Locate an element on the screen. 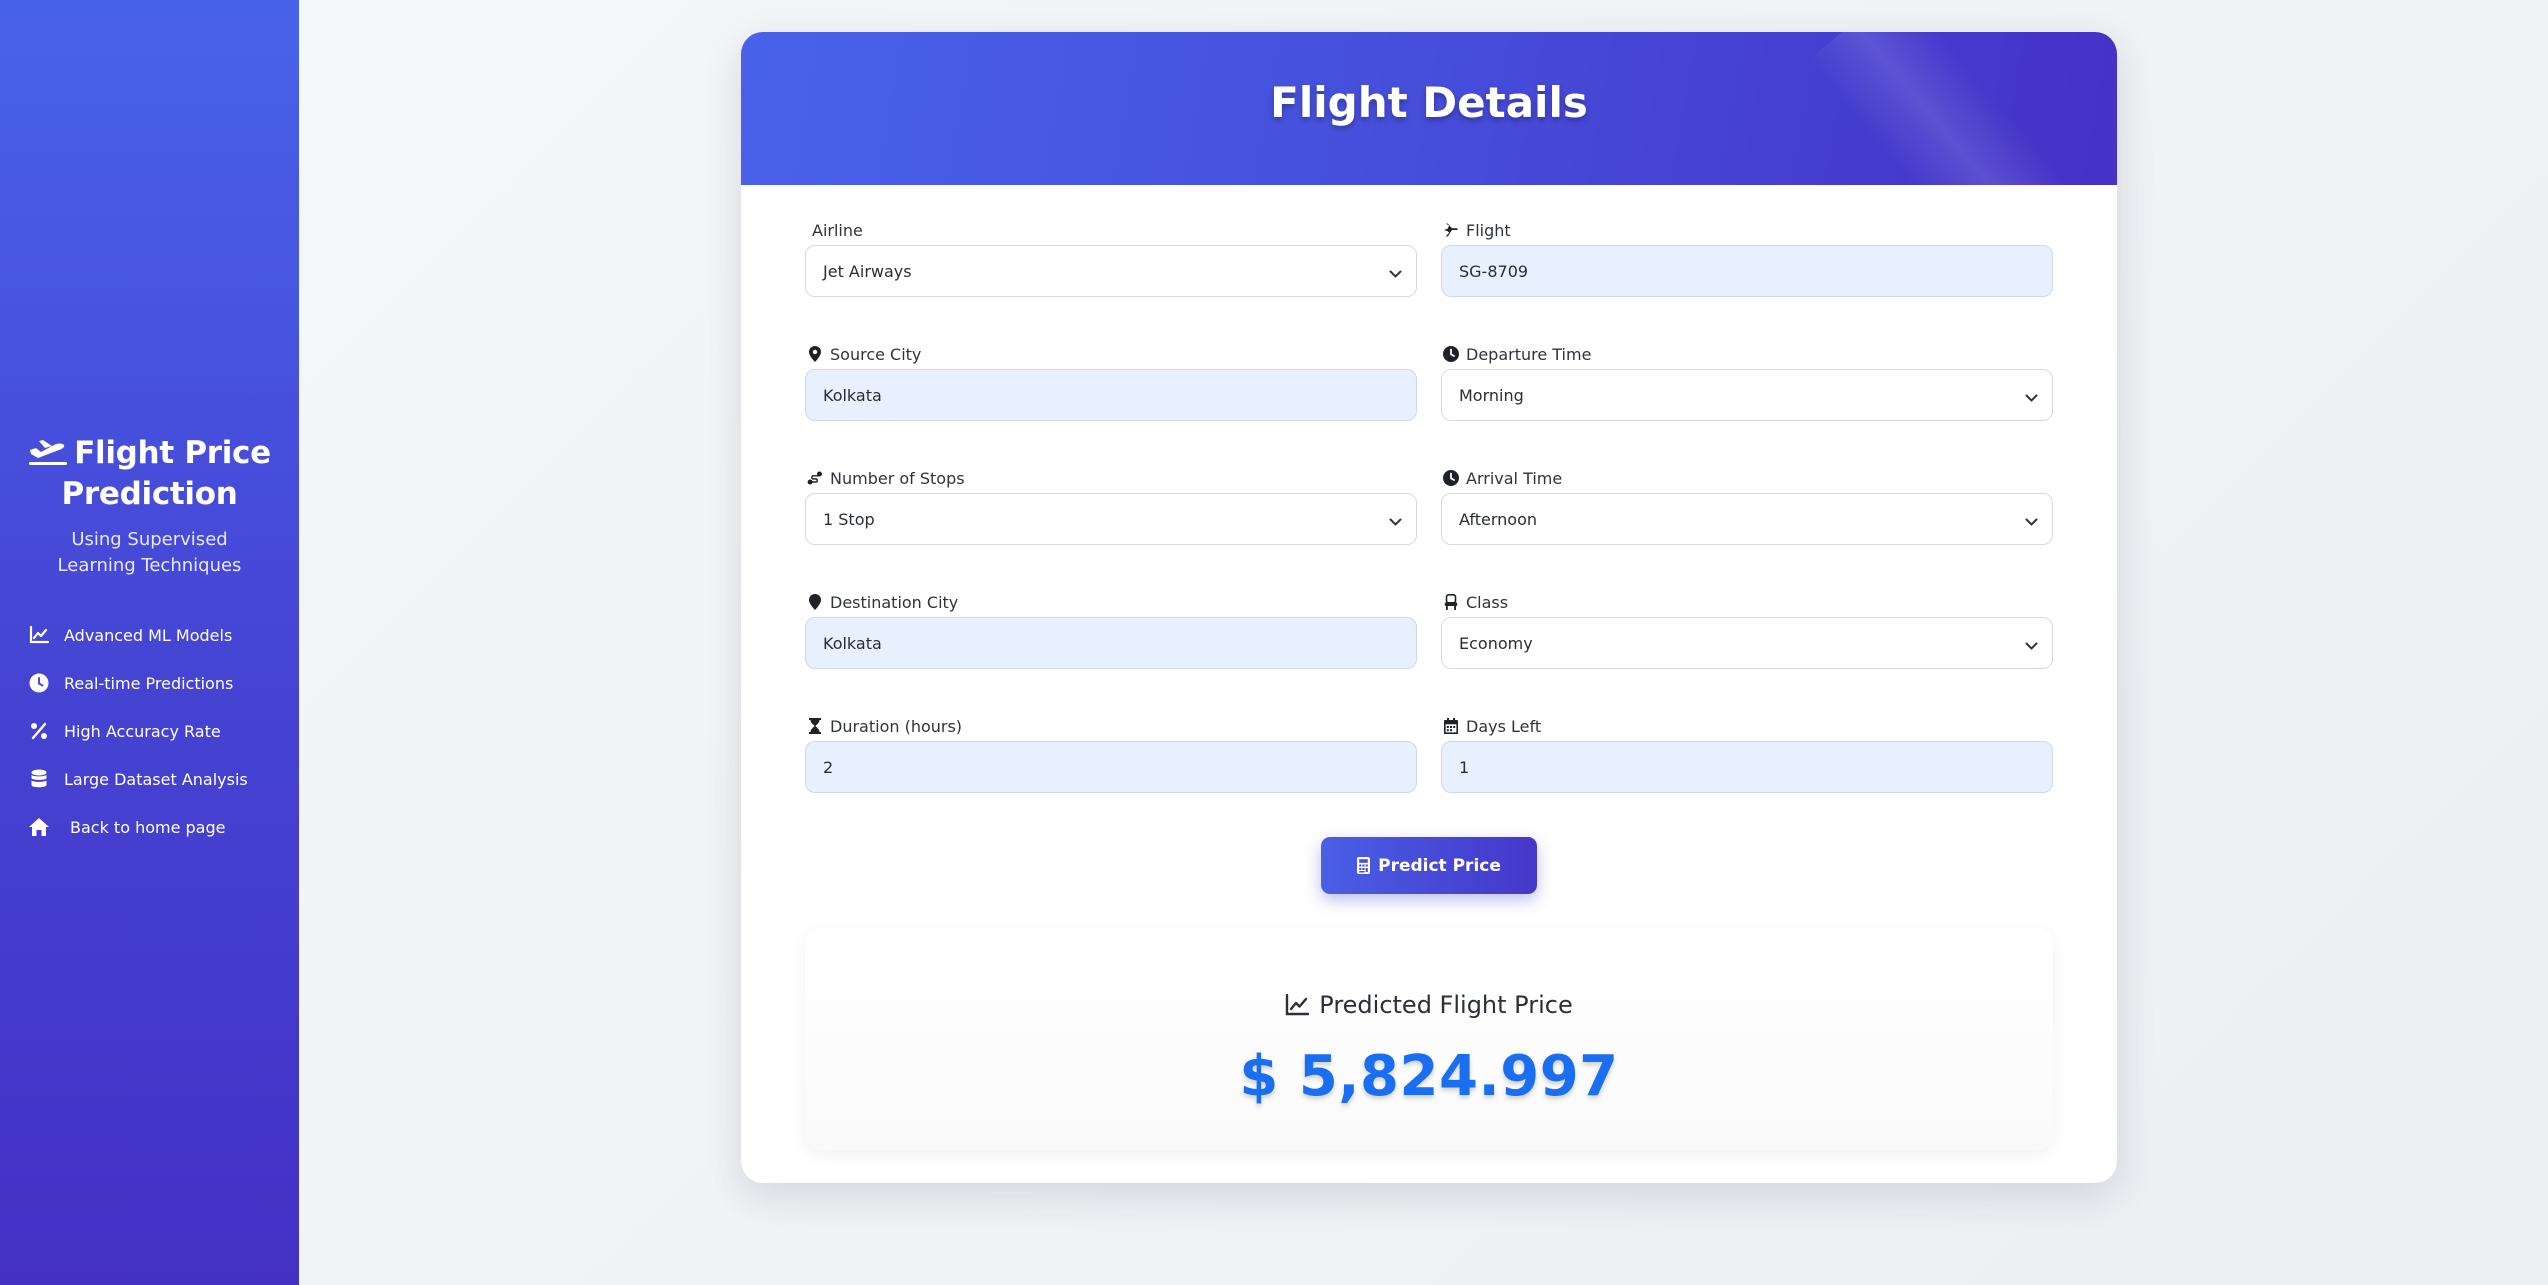 This screenshot has width=2548, height=1285. flight-field: Flight SG-8709 is located at coordinates (1747, 258).